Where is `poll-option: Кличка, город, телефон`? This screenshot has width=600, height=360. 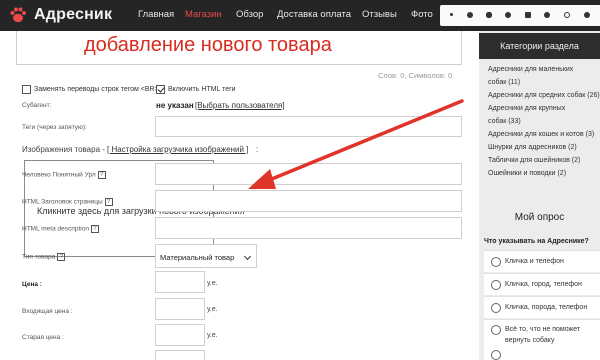
poll-option: Кличка, город, телефон is located at coordinates (542, 284).